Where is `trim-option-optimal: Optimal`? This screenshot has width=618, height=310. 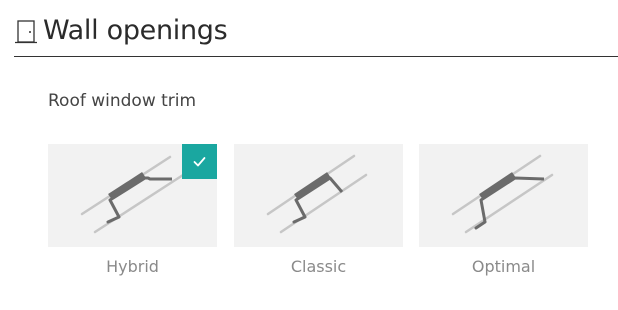
trim-option-optimal: Optimal is located at coordinates (503, 210).